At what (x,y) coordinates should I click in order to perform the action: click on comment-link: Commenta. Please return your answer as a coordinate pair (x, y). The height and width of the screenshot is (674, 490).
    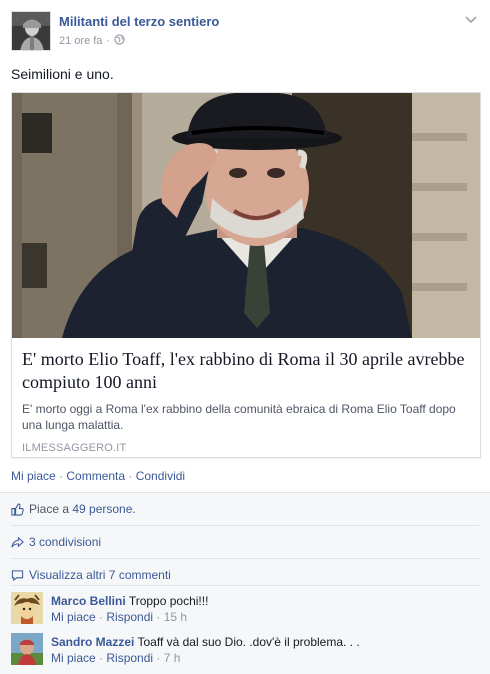
    Looking at the image, I should click on (95, 476).